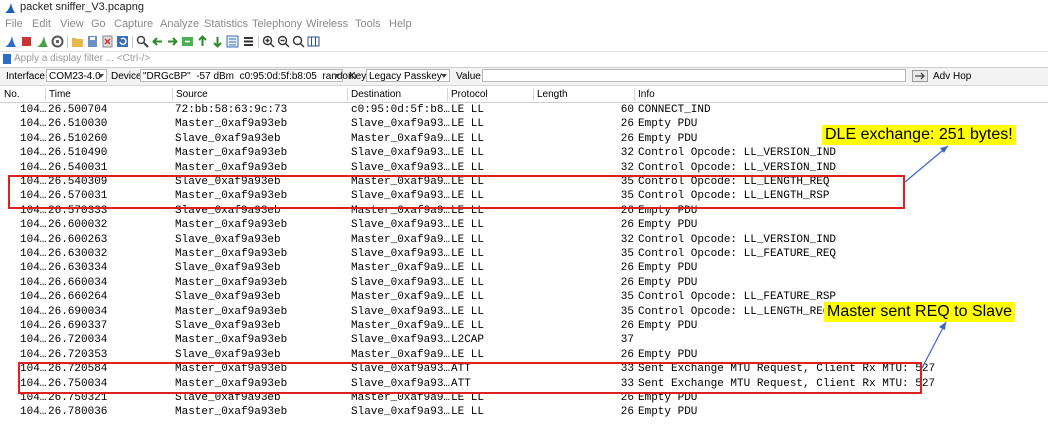 This screenshot has width=1048, height=424. What do you see at coordinates (919, 135) in the screenshot?
I see `dle-callout: DLE exchange: 251 bytes!` at bounding box center [919, 135].